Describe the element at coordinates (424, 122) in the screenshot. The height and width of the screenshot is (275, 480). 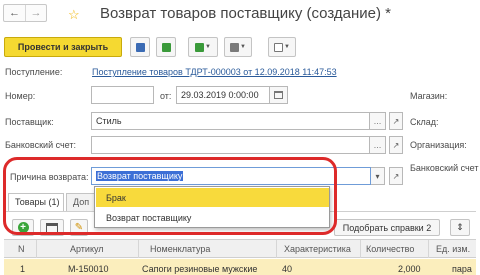
I see `warehouse-label: Склад:` at that location.